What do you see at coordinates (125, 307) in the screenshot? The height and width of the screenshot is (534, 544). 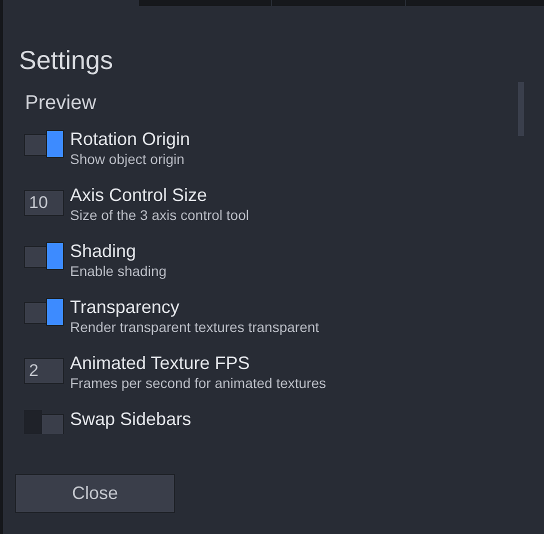 I see `setting-title: Transparency` at bounding box center [125, 307].